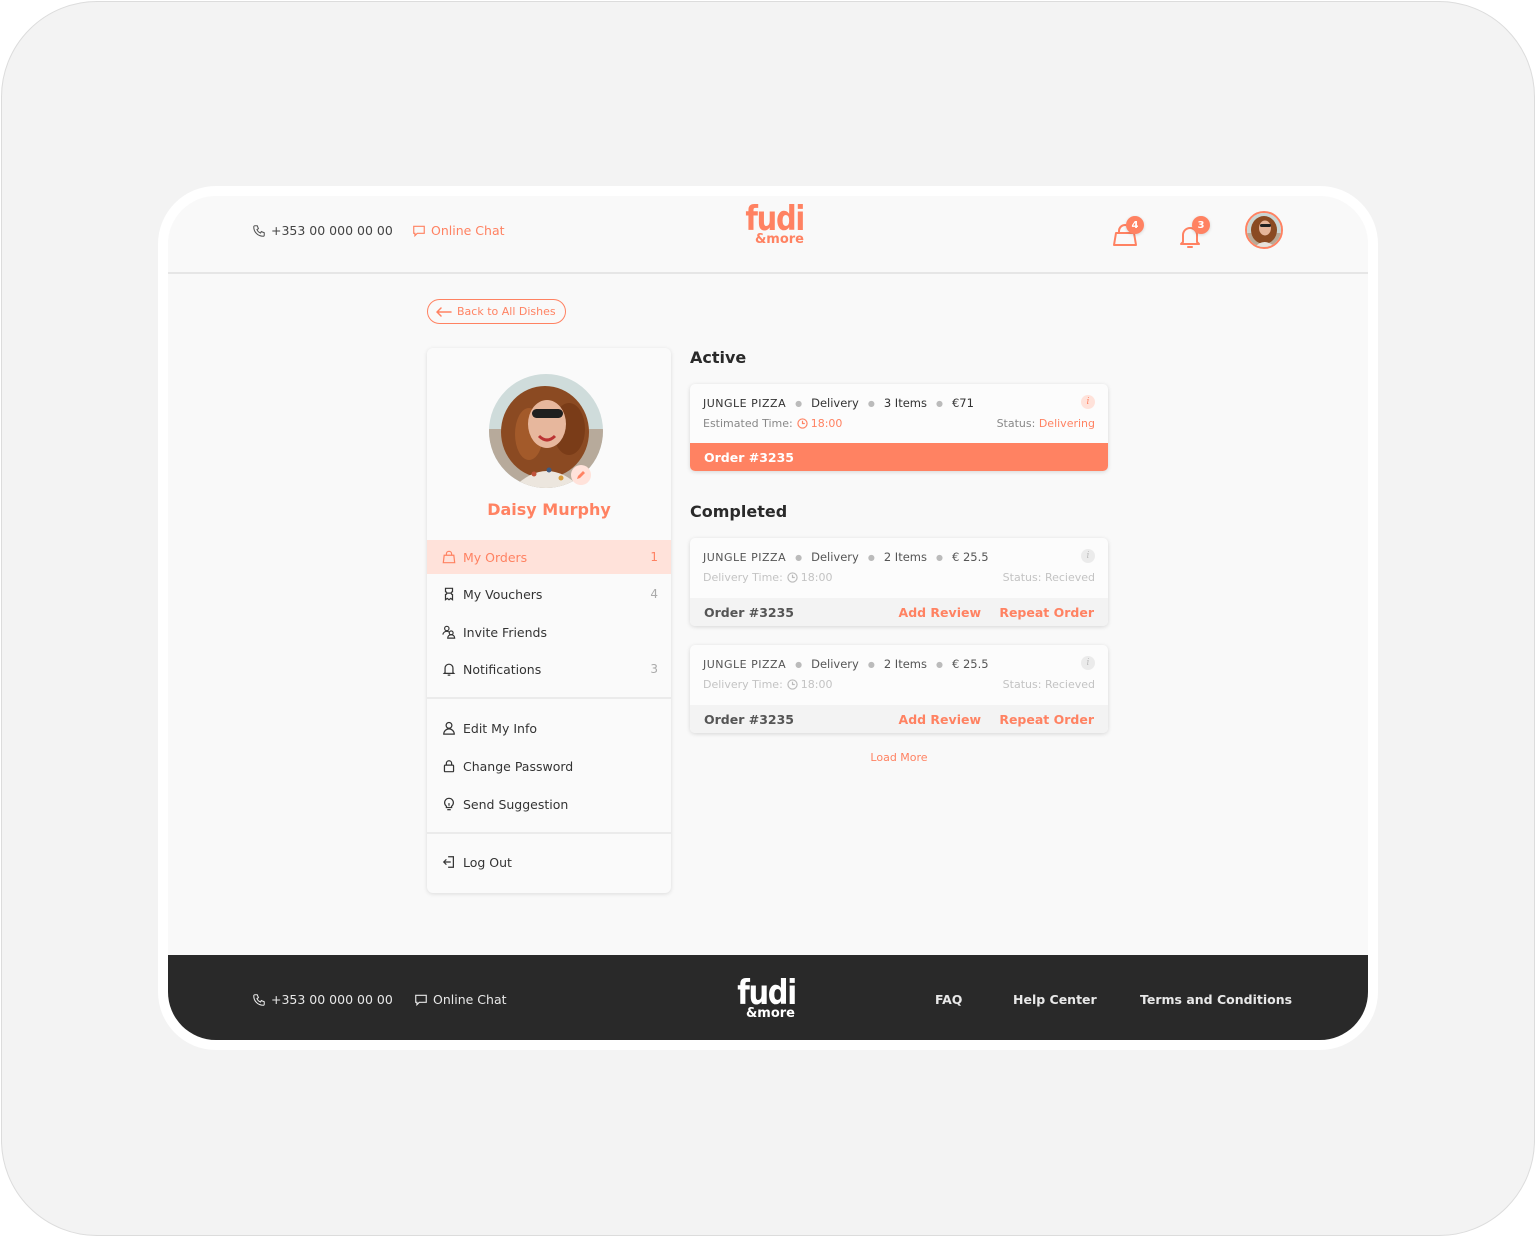 The width and height of the screenshot is (1536, 1237). I want to click on status-value: Delivering, so click(1066, 423).